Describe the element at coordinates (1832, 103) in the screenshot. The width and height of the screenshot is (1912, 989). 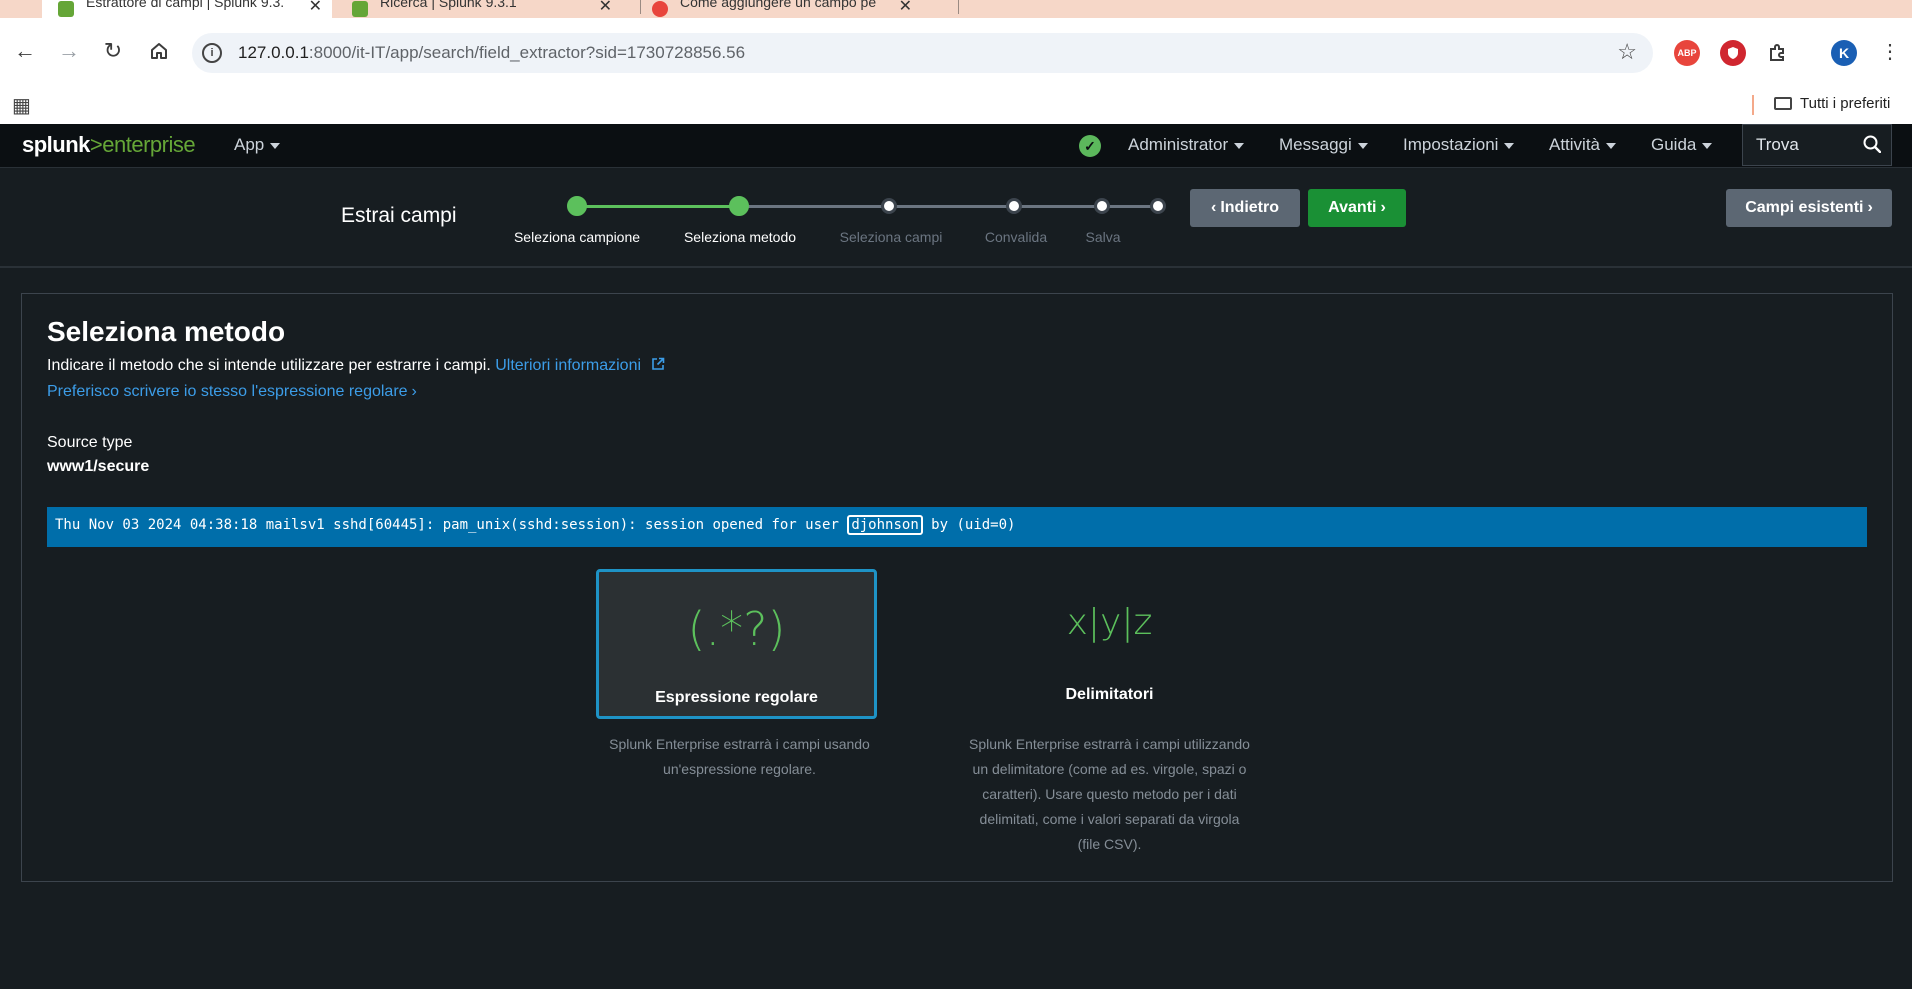
I see `all-bookmarks-button: Tutti i preferiti` at that location.